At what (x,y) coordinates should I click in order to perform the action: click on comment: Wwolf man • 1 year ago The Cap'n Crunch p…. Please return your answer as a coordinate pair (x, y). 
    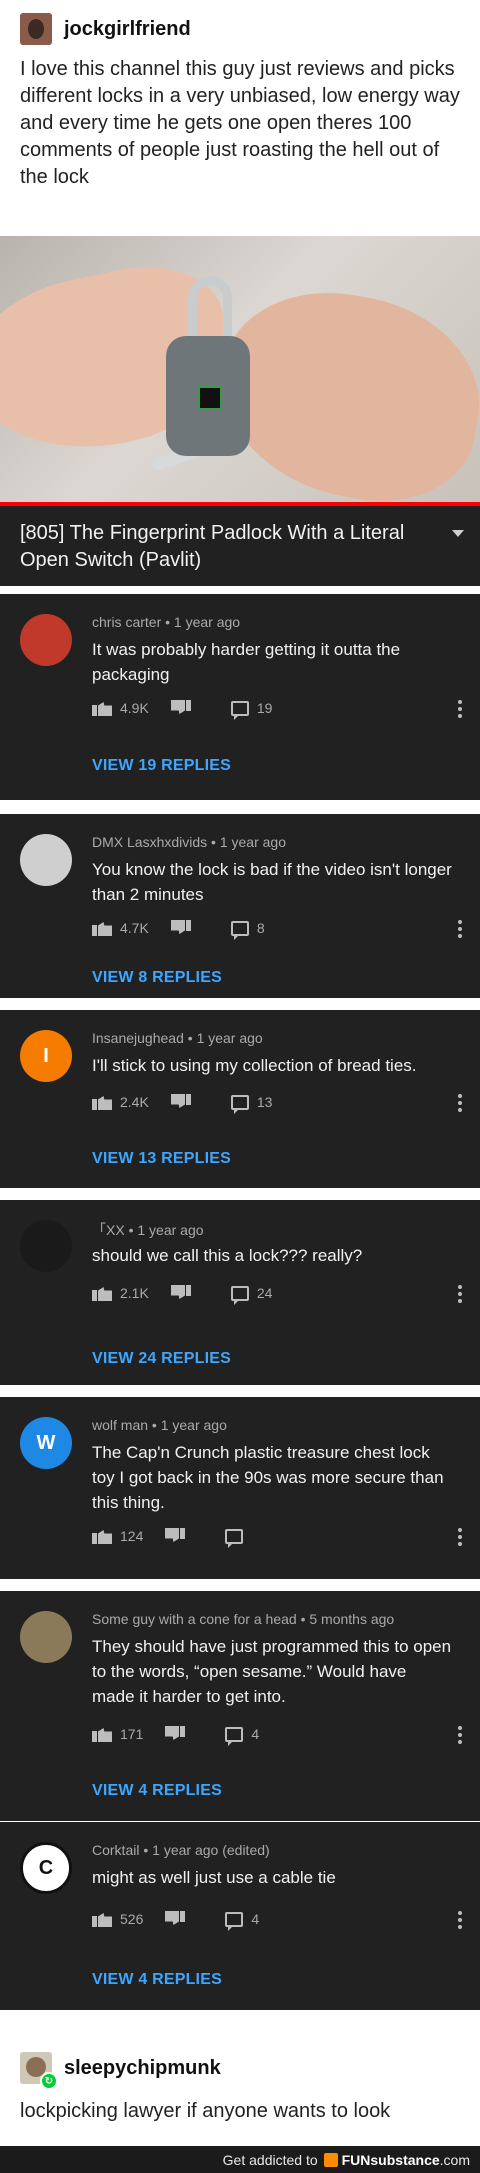
    Looking at the image, I should click on (240, 1488).